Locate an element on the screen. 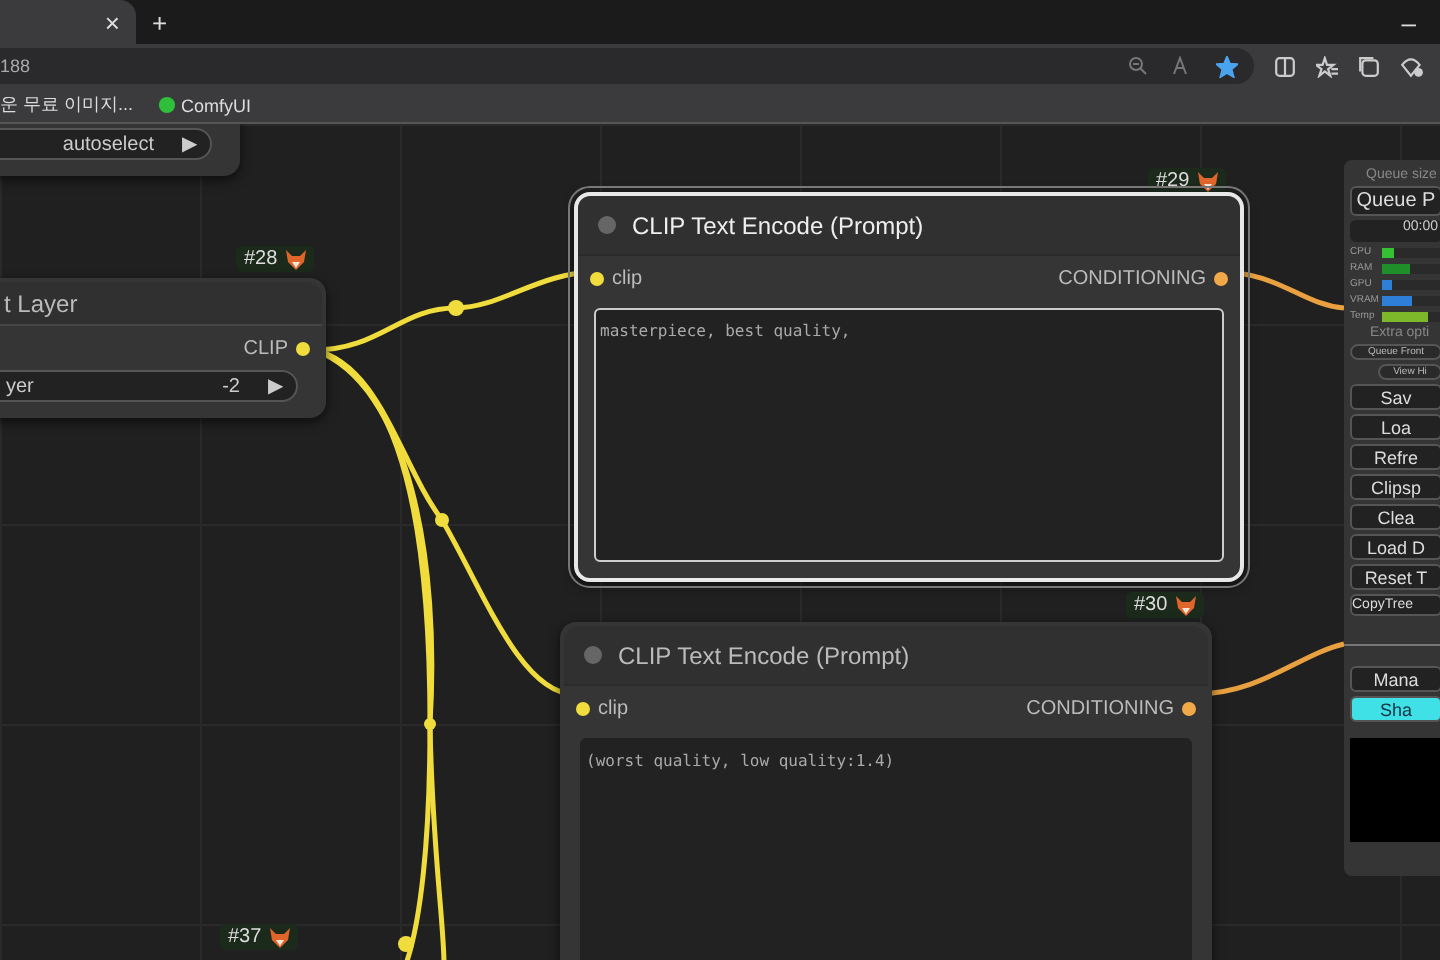 This screenshot has width=1440, height=960. collections-icon is located at coordinates (1369, 66).